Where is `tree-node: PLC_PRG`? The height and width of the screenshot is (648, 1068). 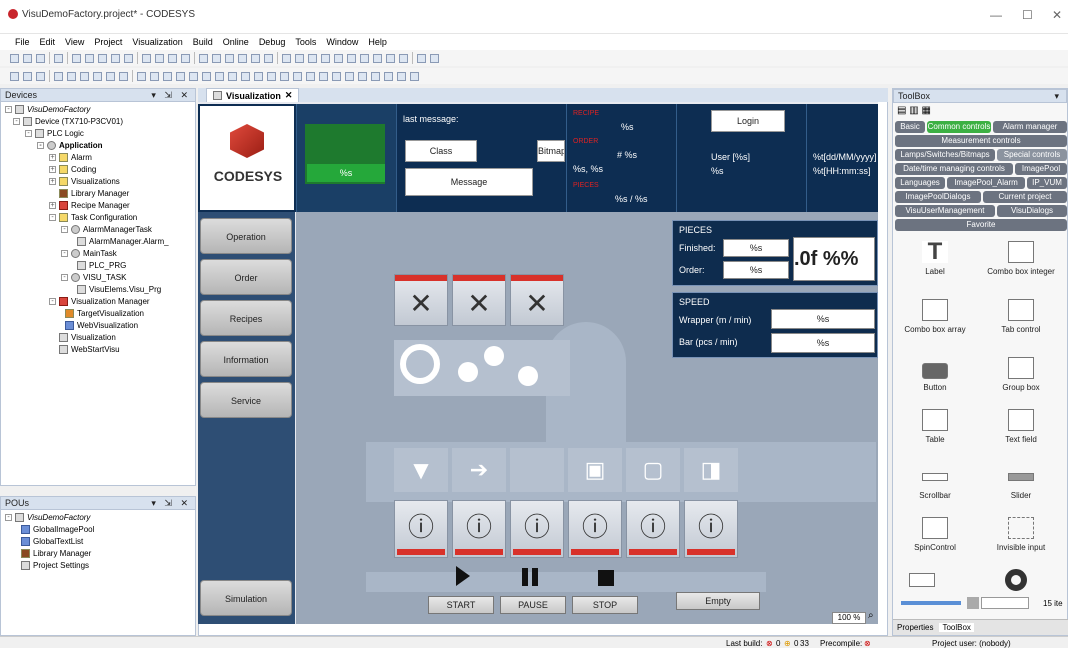 tree-node: PLC_PRG is located at coordinates (101, 265).